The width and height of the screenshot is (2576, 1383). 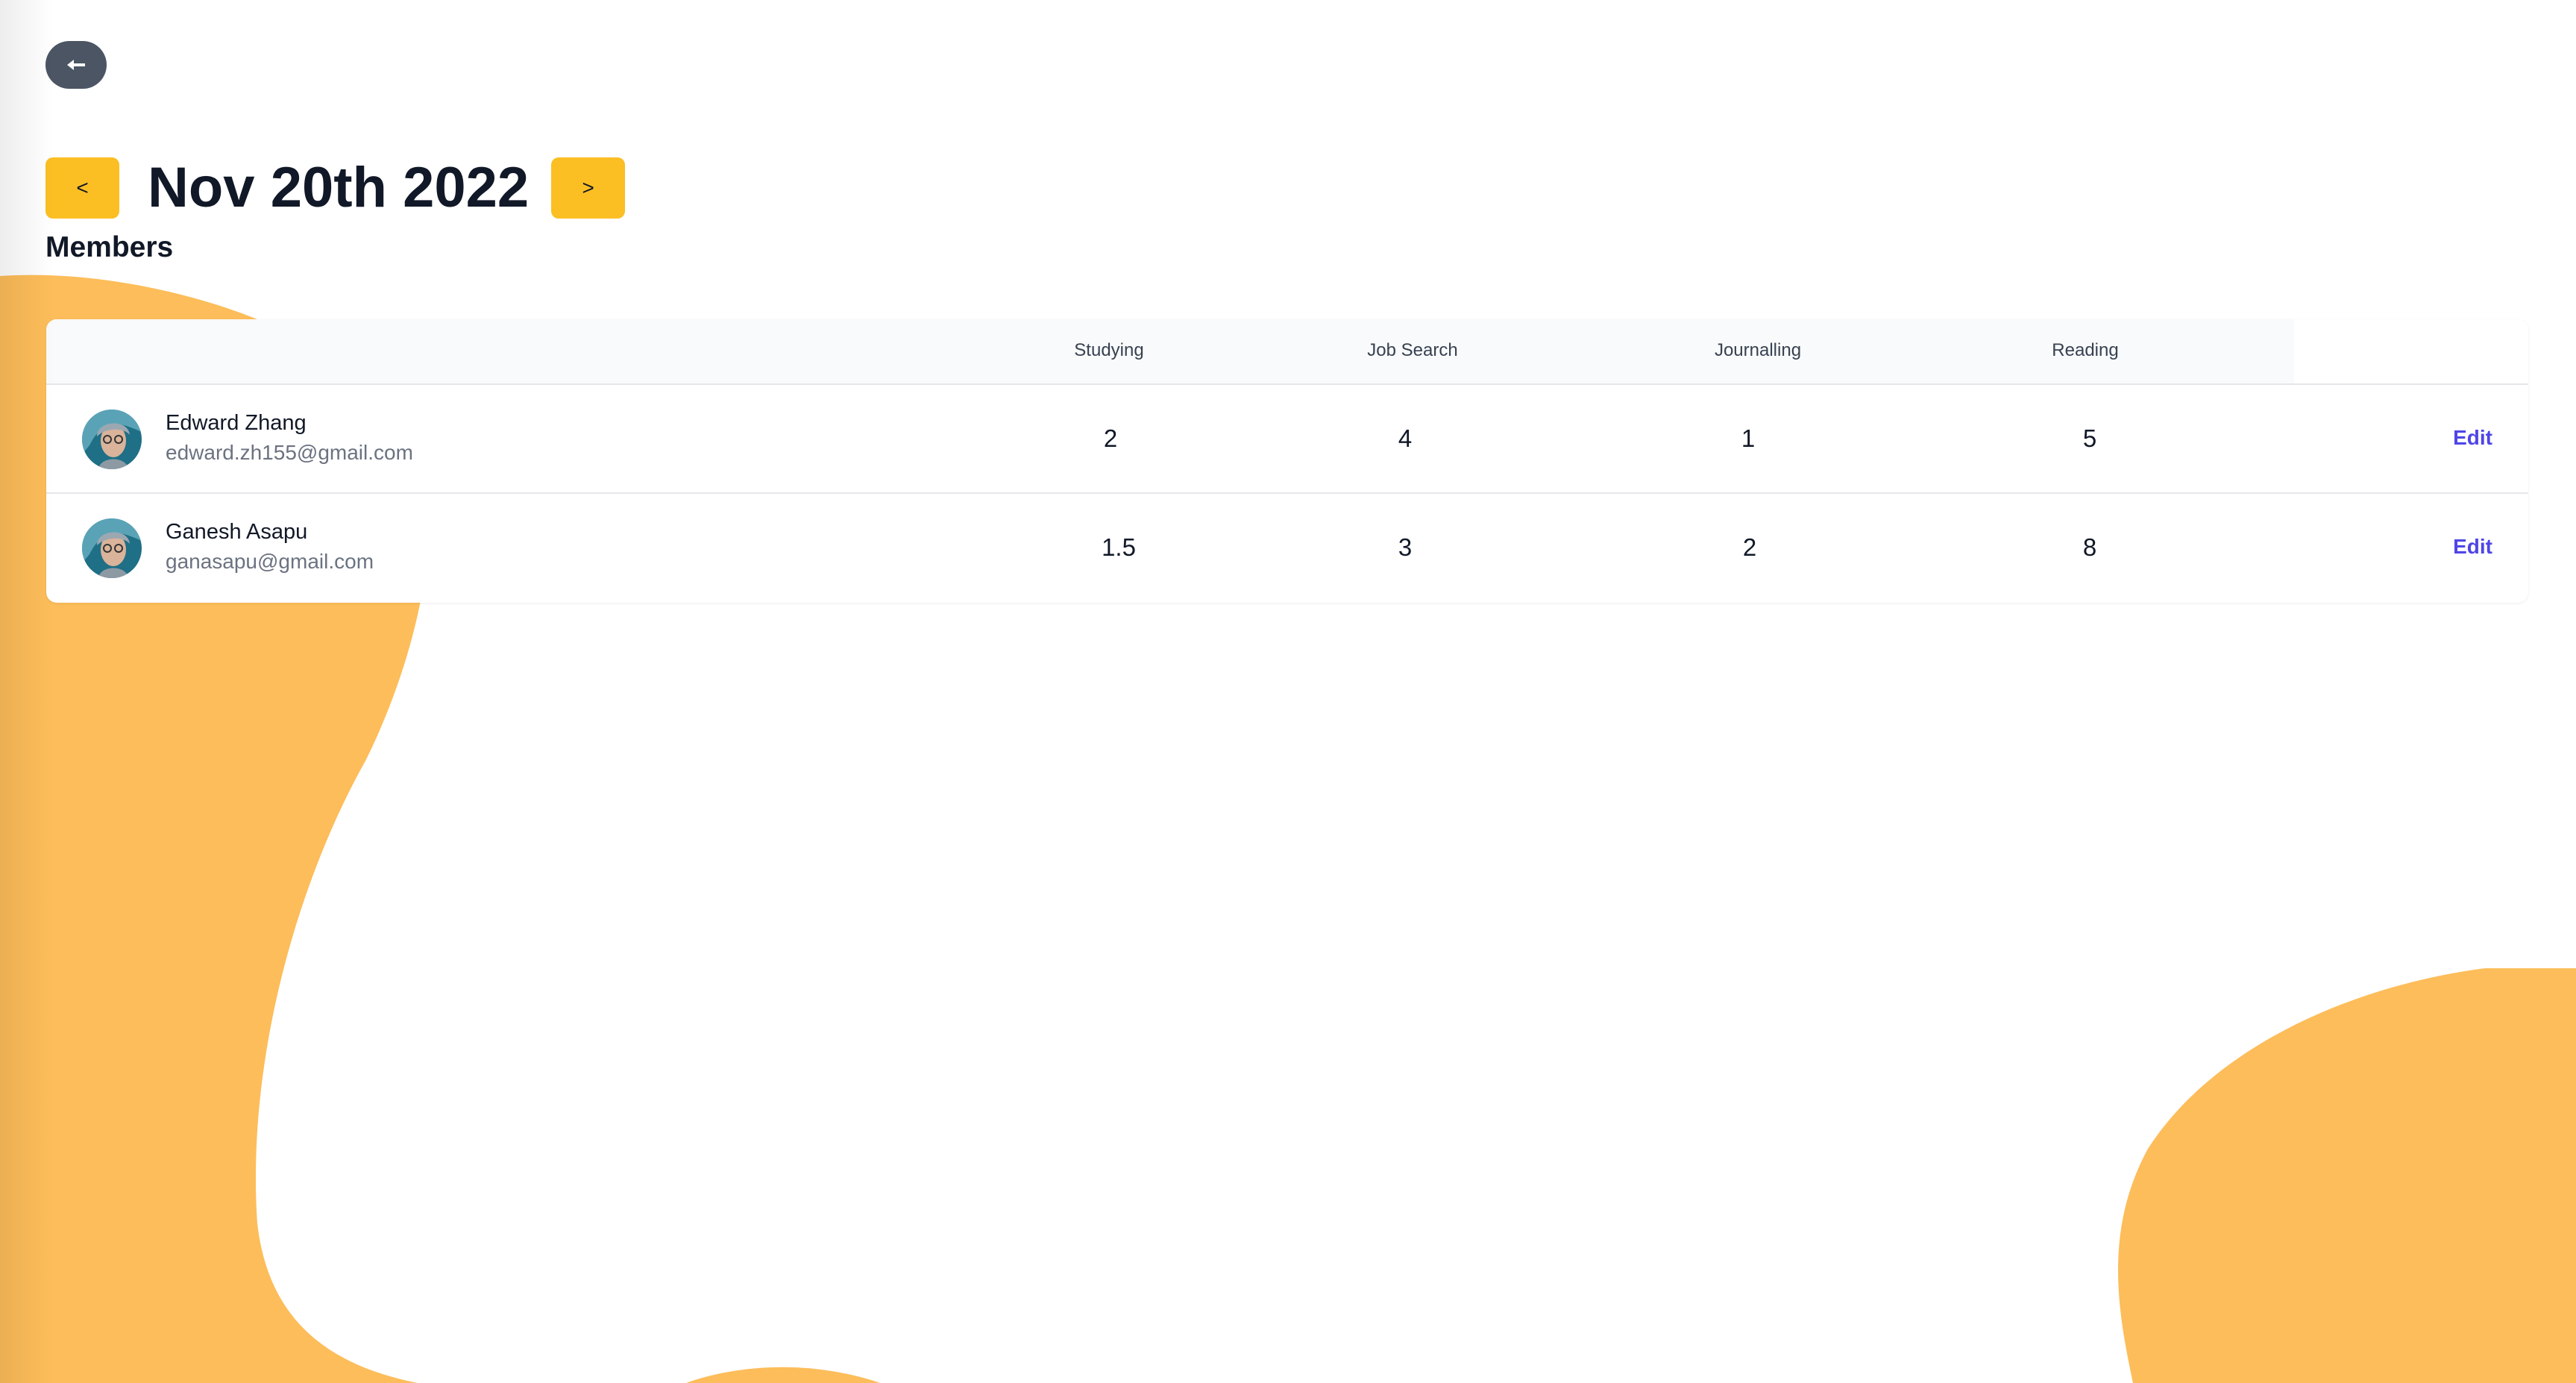 What do you see at coordinates (1405, 438) in the screenshot?
I see `job-search-value: 4` at bounding box center [1405, 438].